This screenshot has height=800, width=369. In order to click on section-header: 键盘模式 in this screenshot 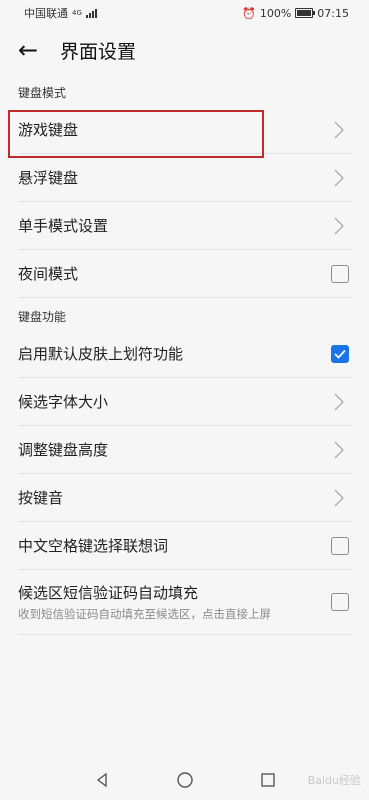, I will do `click(42, 93)`.